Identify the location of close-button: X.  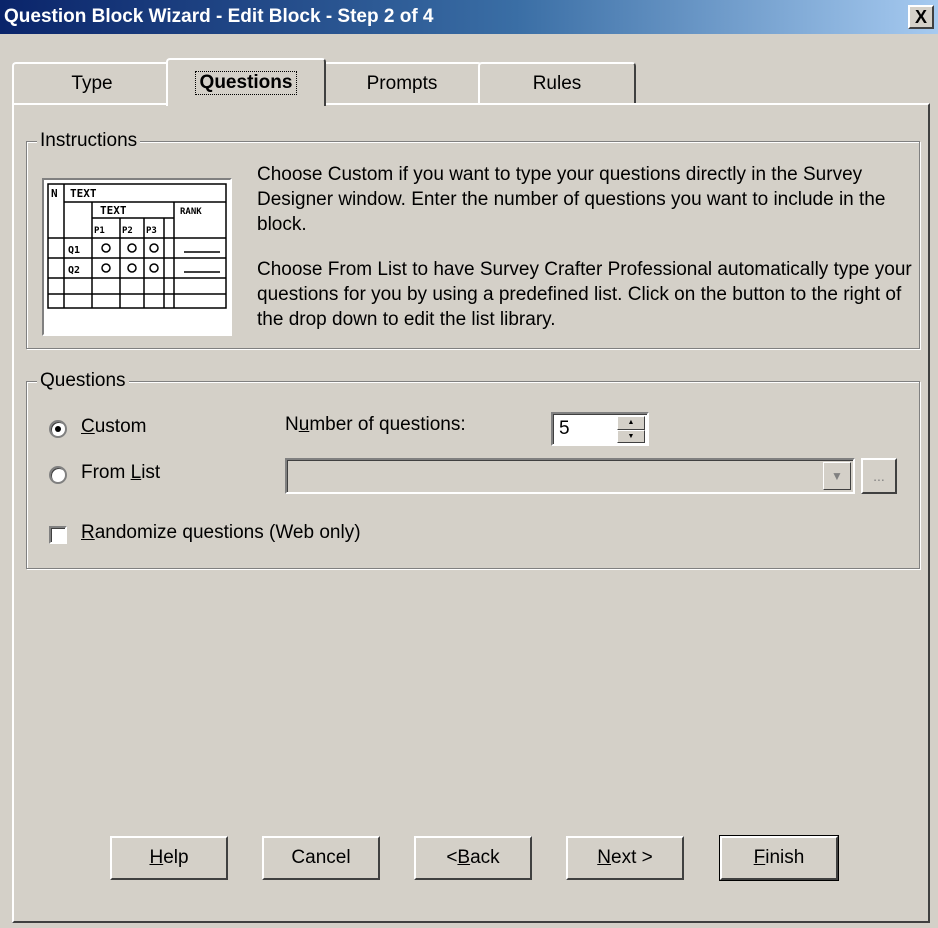
(921, 17).